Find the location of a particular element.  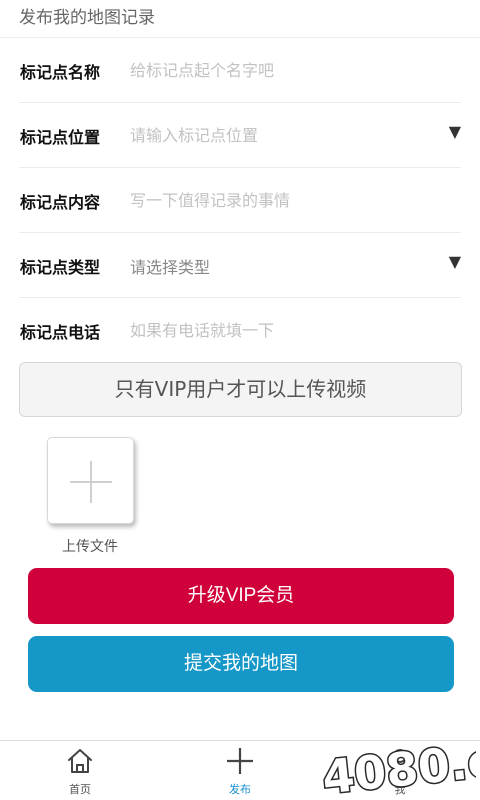

phone-label: 标记点电话 is located at coordinates (60, 332).